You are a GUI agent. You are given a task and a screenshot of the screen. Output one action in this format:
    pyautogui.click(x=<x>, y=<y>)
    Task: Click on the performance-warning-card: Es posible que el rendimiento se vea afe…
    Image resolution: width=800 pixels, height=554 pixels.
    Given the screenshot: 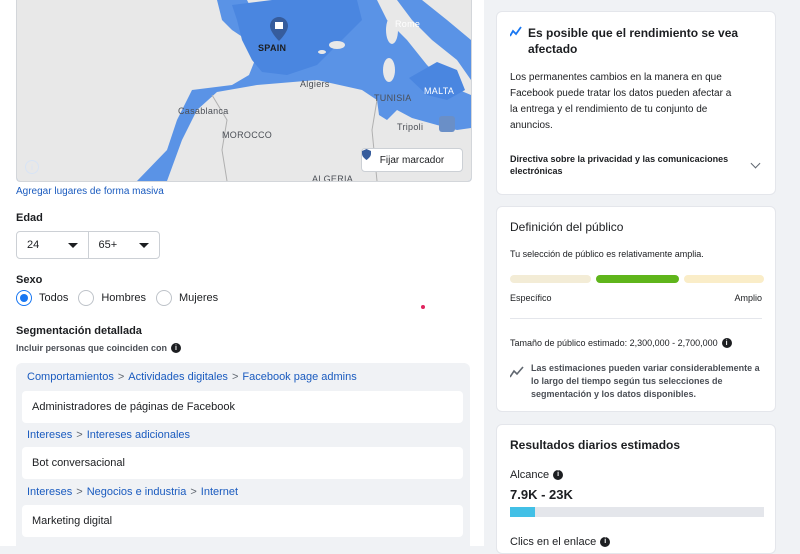 What is the action you would take?
    pyautogui.click(x=636, y=103)
    